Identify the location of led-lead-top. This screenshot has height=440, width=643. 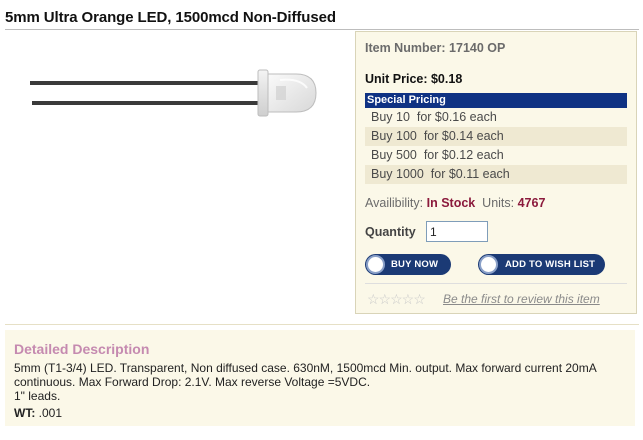
(146, 83).